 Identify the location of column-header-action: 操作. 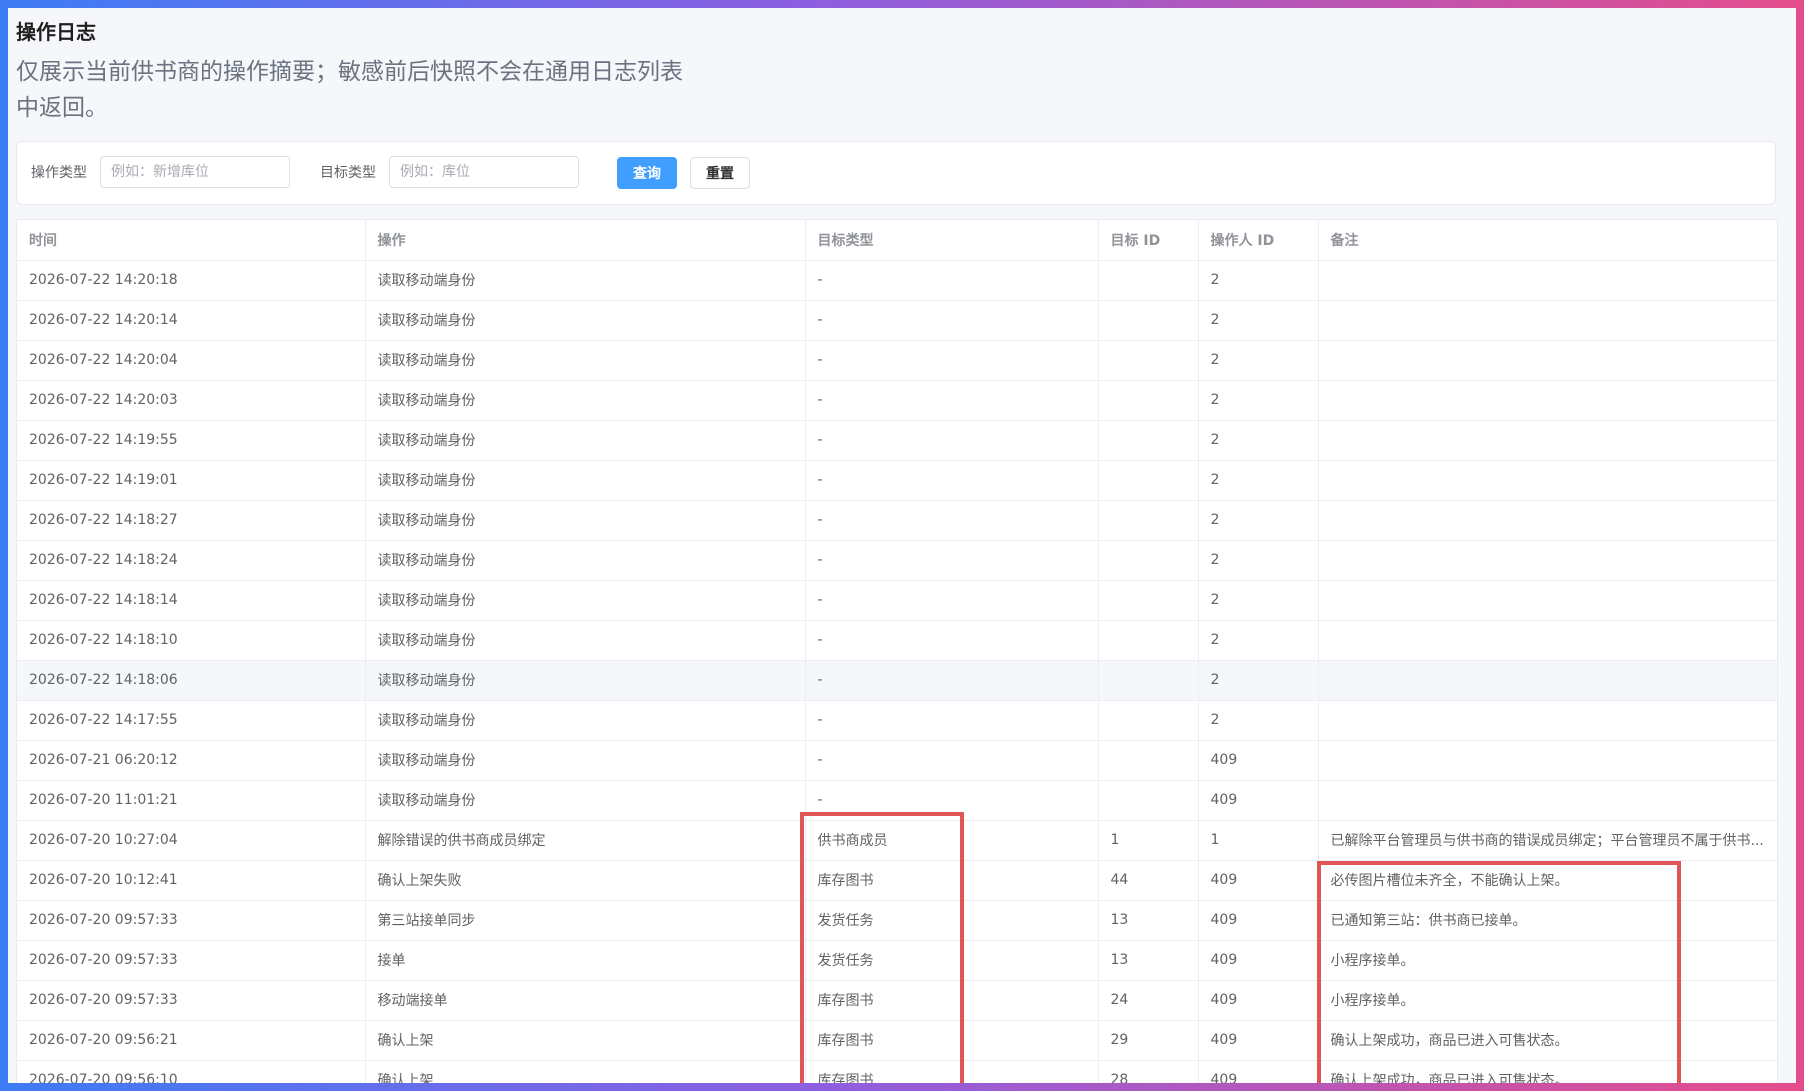
(585, 240).